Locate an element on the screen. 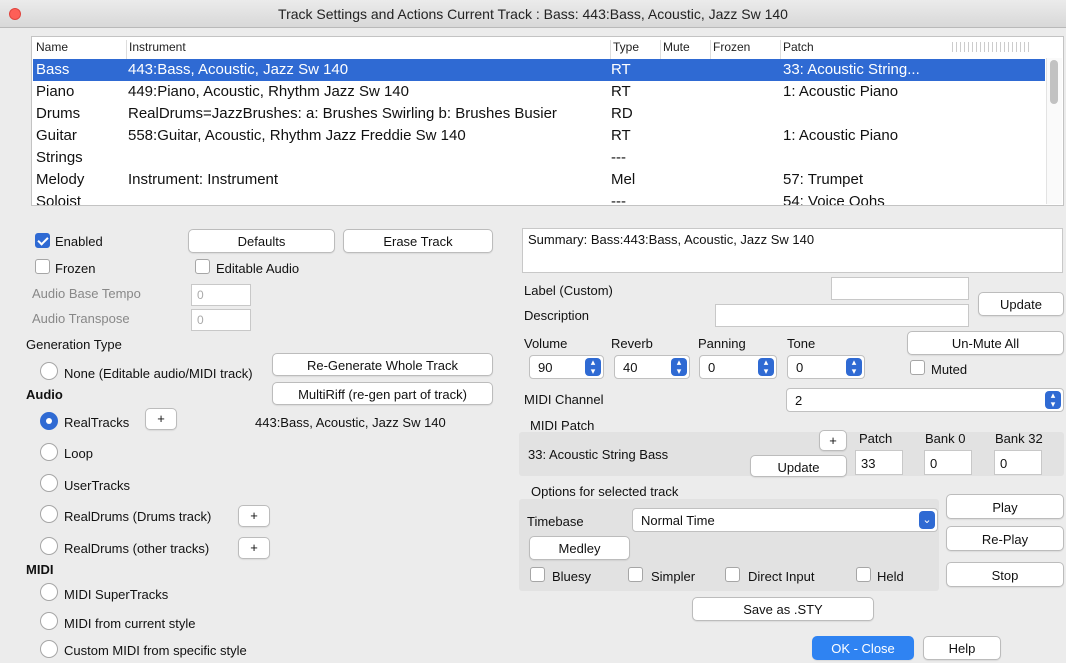 The width and height of the screenshot is (1066, 663). panning-value: 0 is located at coordinates (712, 367).